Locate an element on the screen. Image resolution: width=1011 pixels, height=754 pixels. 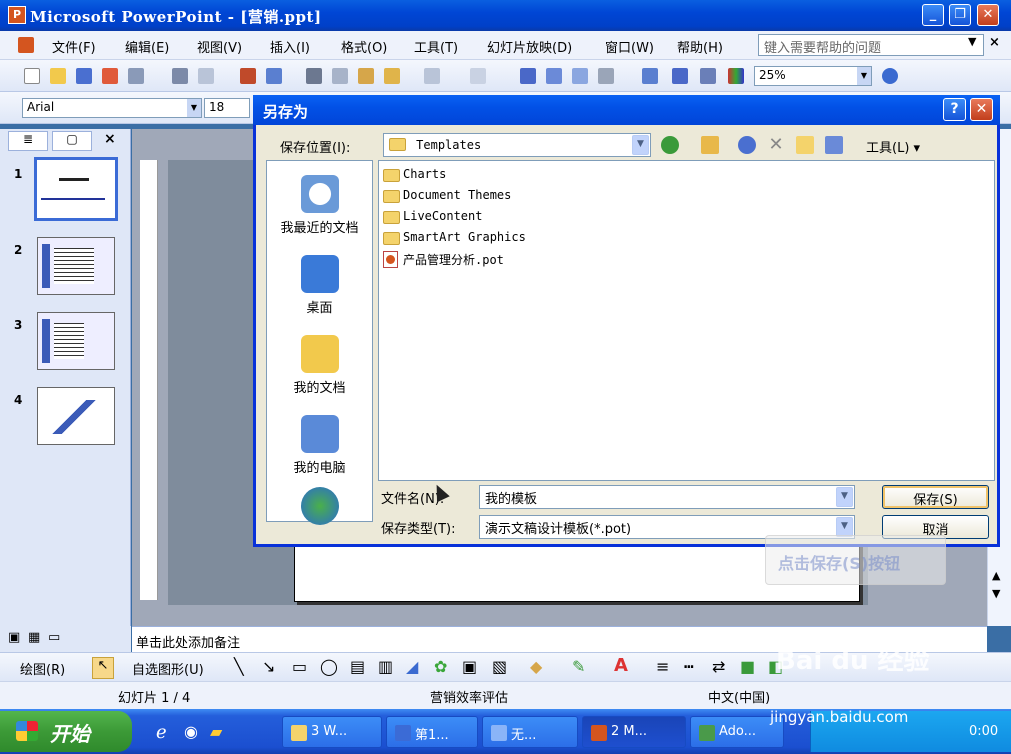
clipart-icon: ✿ is located at coordinates (440, 666).